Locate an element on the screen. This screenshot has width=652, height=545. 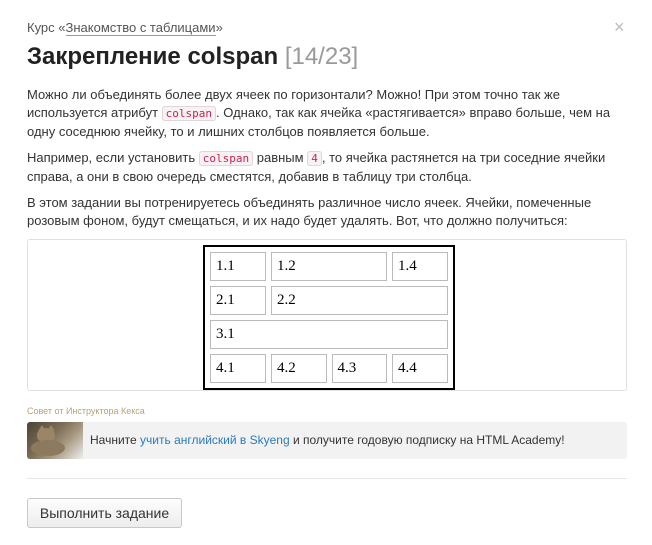
divider is located at coordinates (327, 478).